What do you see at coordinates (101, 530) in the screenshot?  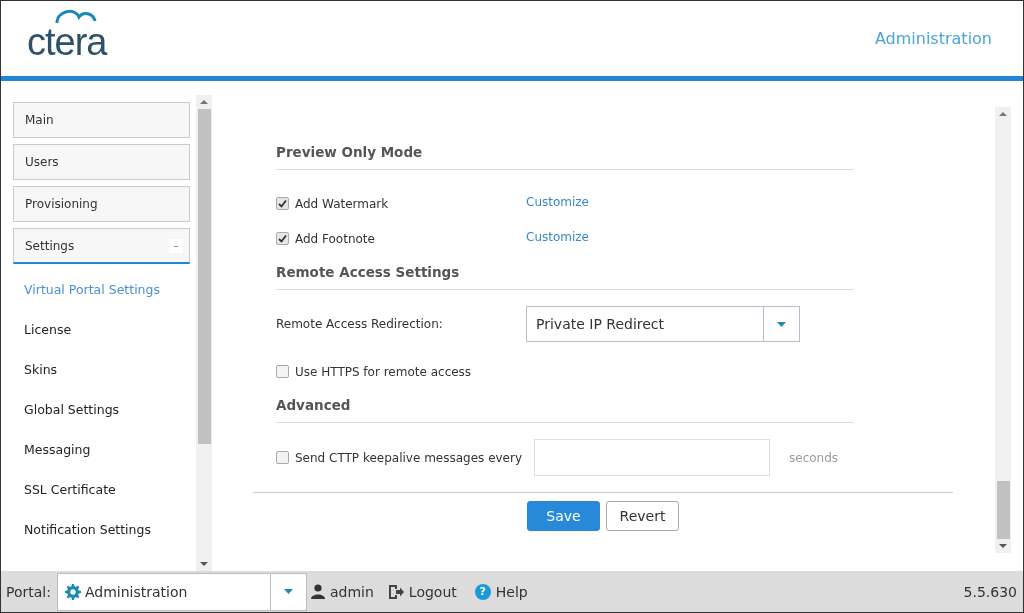 I see `sidebar-item: Notification Settings` at bounding box center [101, 530].